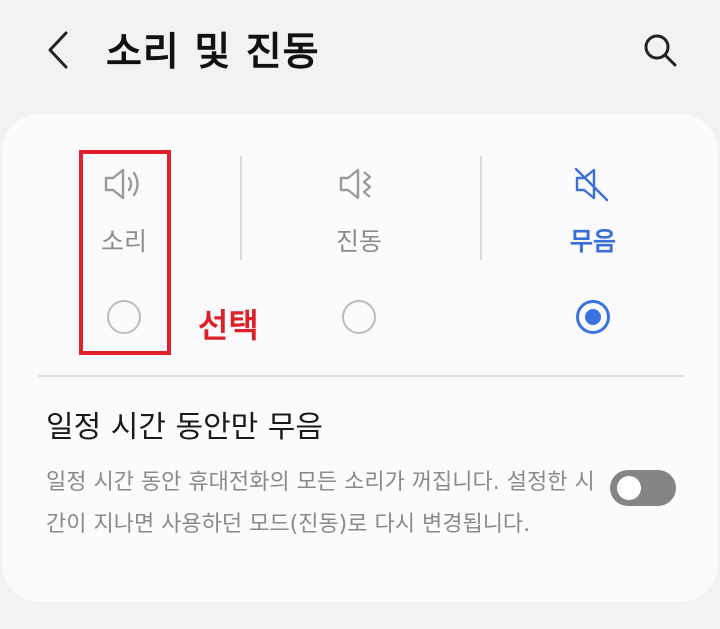 The width and height of the screenshot is (720, 629). Describe the element at coordinates (361, 376) in the screenshot. I see `section-divider` at that location.